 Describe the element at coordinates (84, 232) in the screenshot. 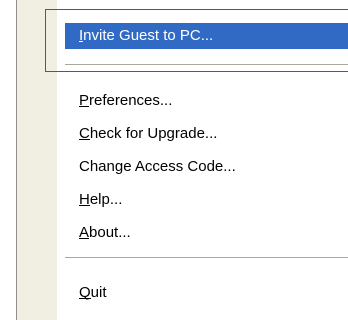

I see `mnemonic-letter: A` at that location.